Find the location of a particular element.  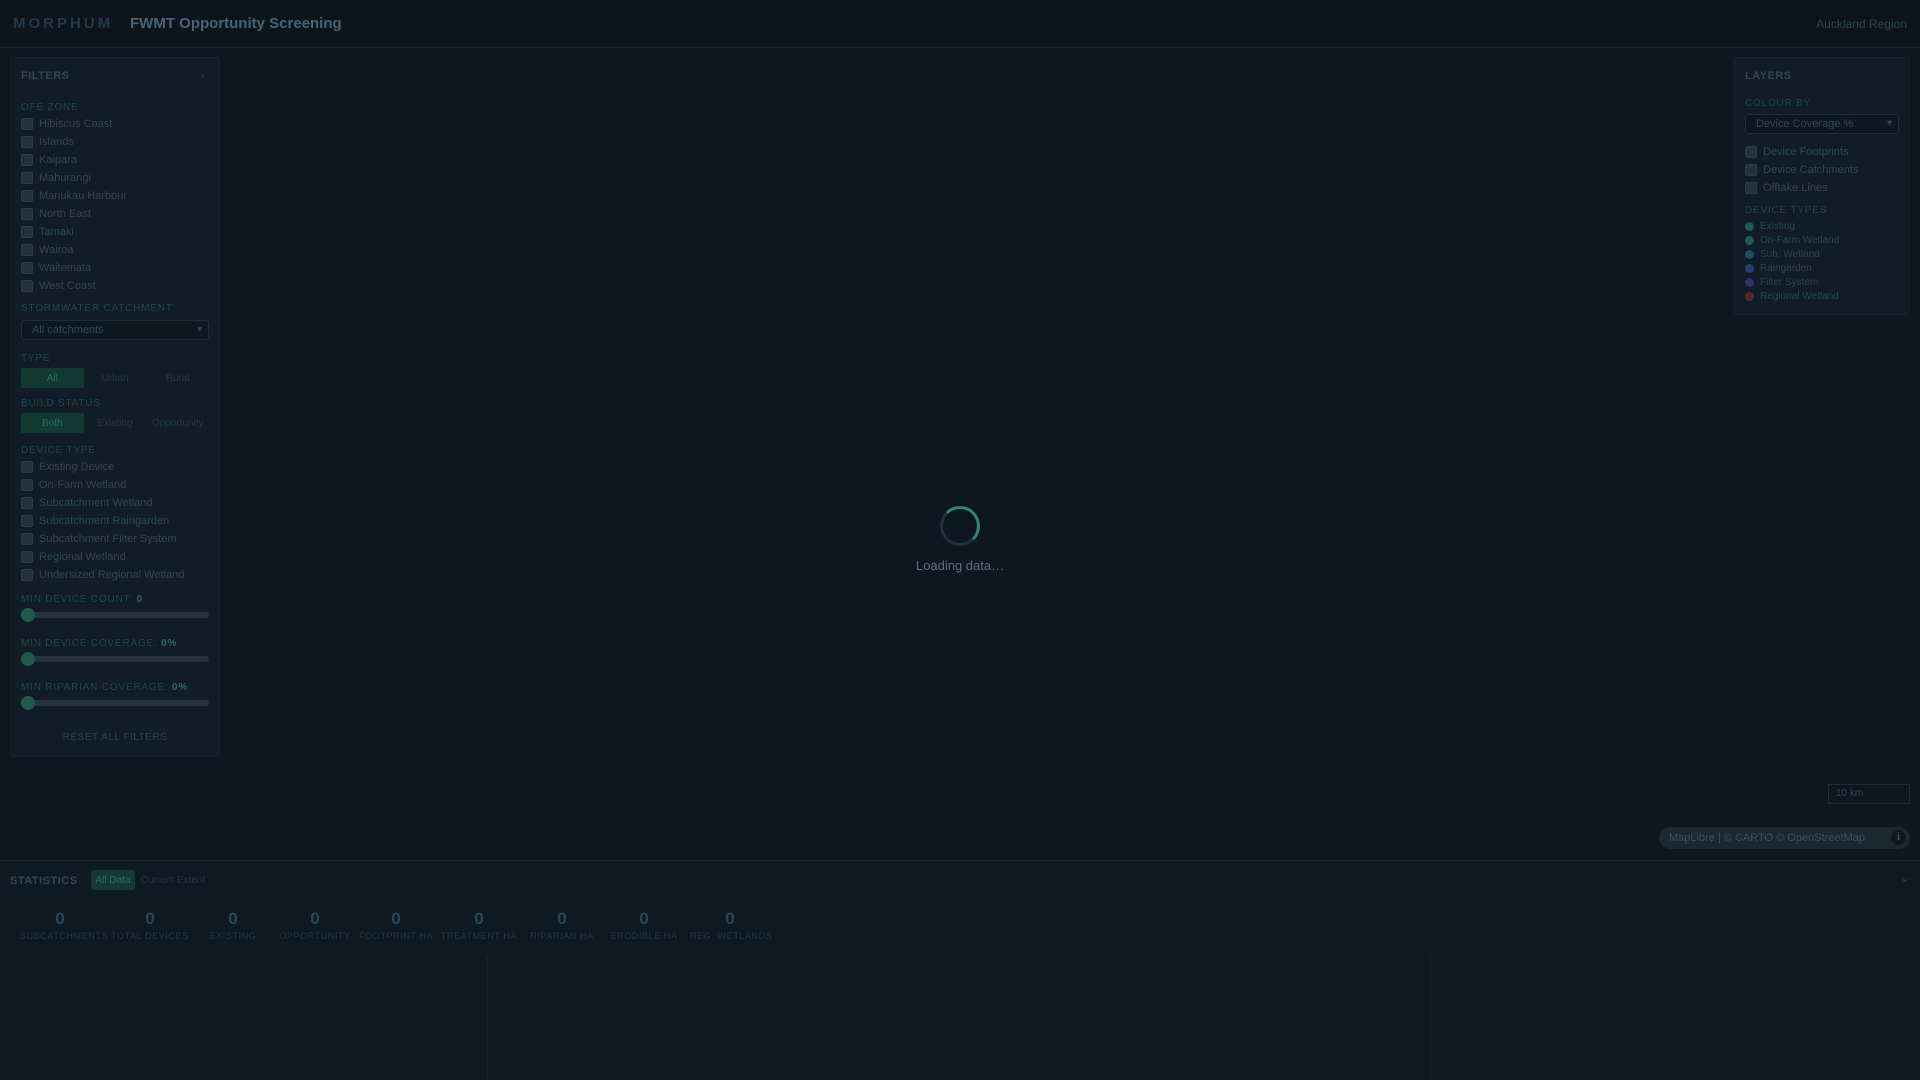

legend-label: Regional Wetland is located at coordinates (1799, 296).